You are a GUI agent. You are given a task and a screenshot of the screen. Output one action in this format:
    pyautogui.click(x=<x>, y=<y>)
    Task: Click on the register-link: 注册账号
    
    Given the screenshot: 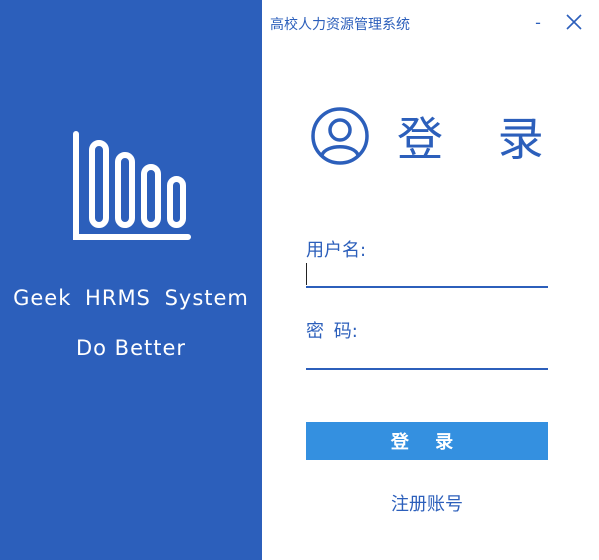 What is the action you would take?
    pyautogui.click(x=427, y=503)
    